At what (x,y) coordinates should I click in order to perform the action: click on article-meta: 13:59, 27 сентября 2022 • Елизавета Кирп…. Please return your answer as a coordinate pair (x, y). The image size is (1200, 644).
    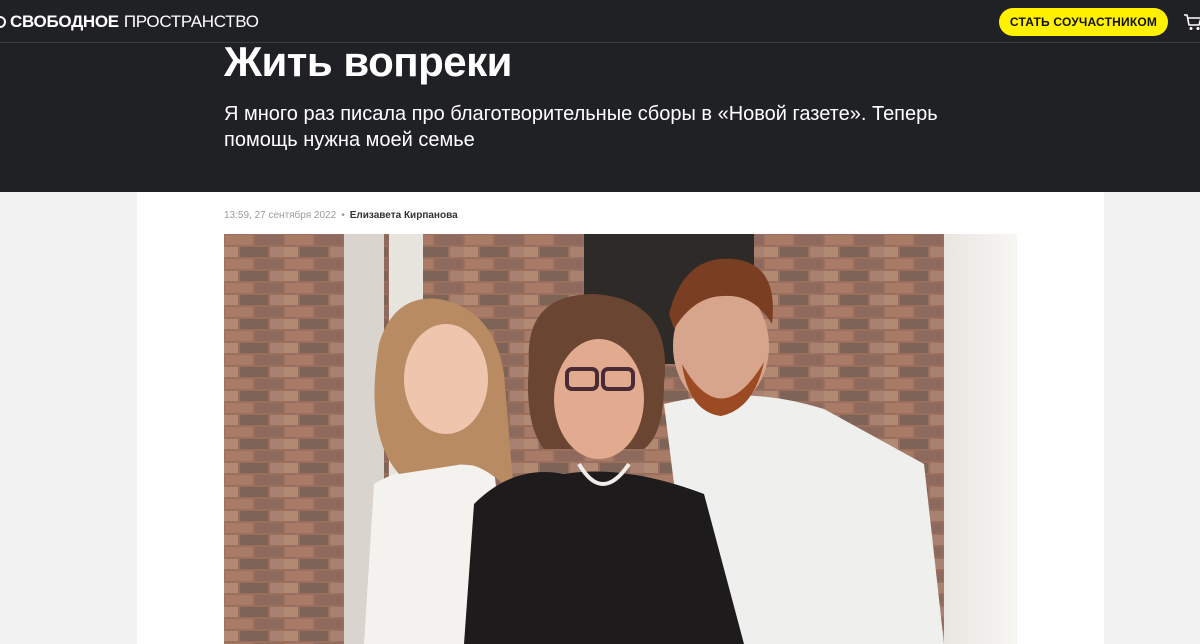
    Looking at the image, I should click on (341, 215).